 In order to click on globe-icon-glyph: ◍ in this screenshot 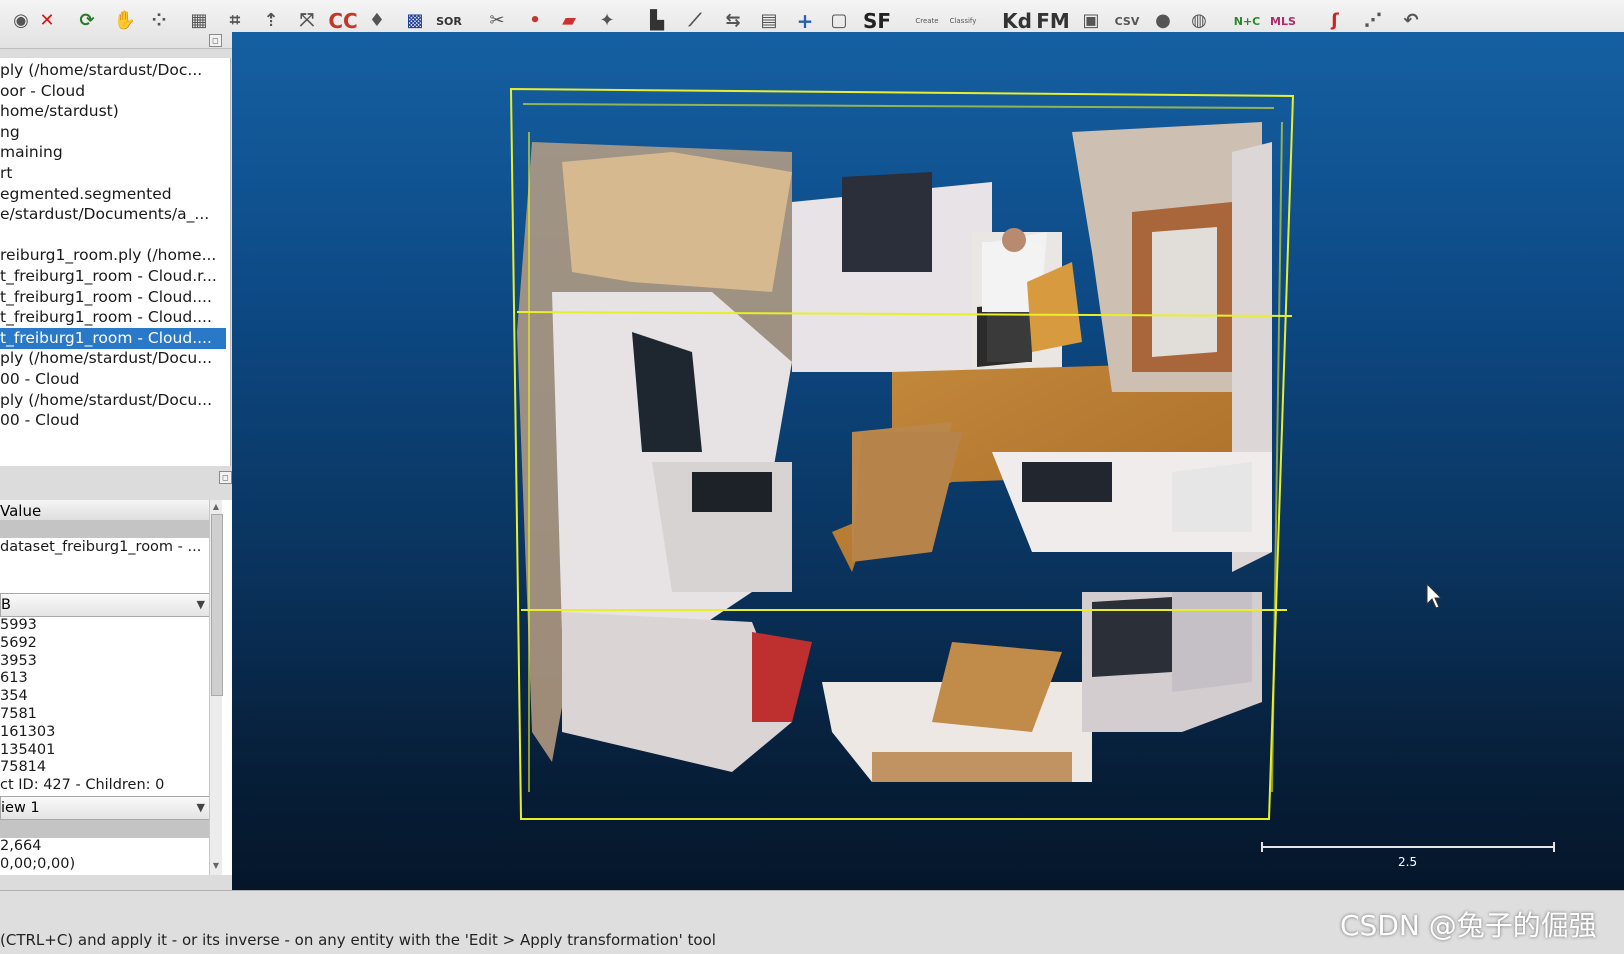, I will do `click(1199, 20)`.